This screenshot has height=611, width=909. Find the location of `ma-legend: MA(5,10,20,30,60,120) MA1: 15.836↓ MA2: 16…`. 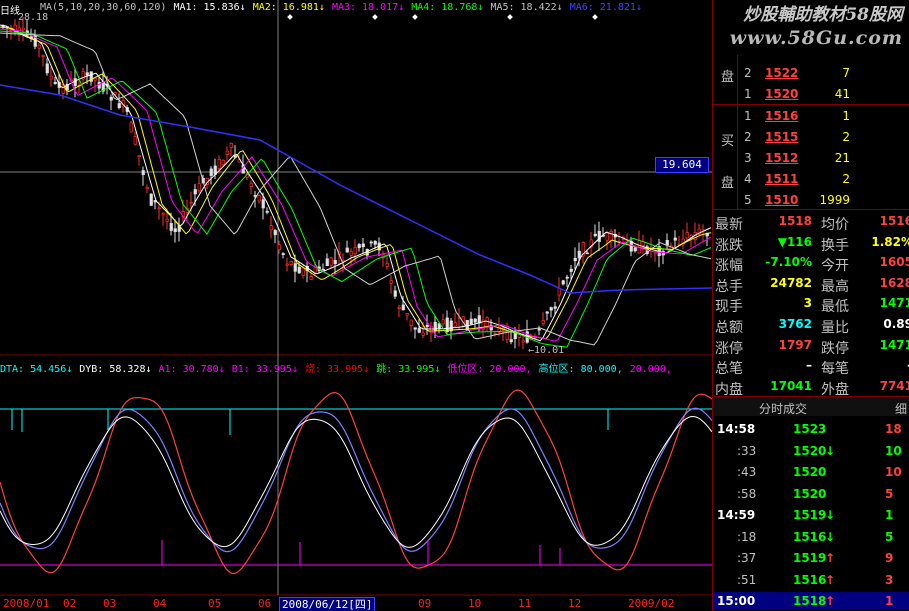

ma-legend: MA(5,10,20,30,60,120) MA1: 15.836↓ MA2: 16… is located at coordinates (344, 7).